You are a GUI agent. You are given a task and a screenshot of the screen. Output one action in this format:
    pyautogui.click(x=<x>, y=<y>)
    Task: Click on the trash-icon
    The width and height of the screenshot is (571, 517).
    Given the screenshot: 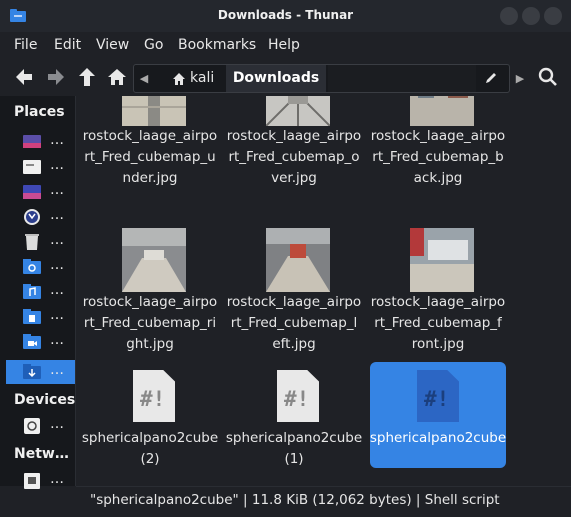 What is the action you would take?
    pyautogui.click(x=32, y=242)
    